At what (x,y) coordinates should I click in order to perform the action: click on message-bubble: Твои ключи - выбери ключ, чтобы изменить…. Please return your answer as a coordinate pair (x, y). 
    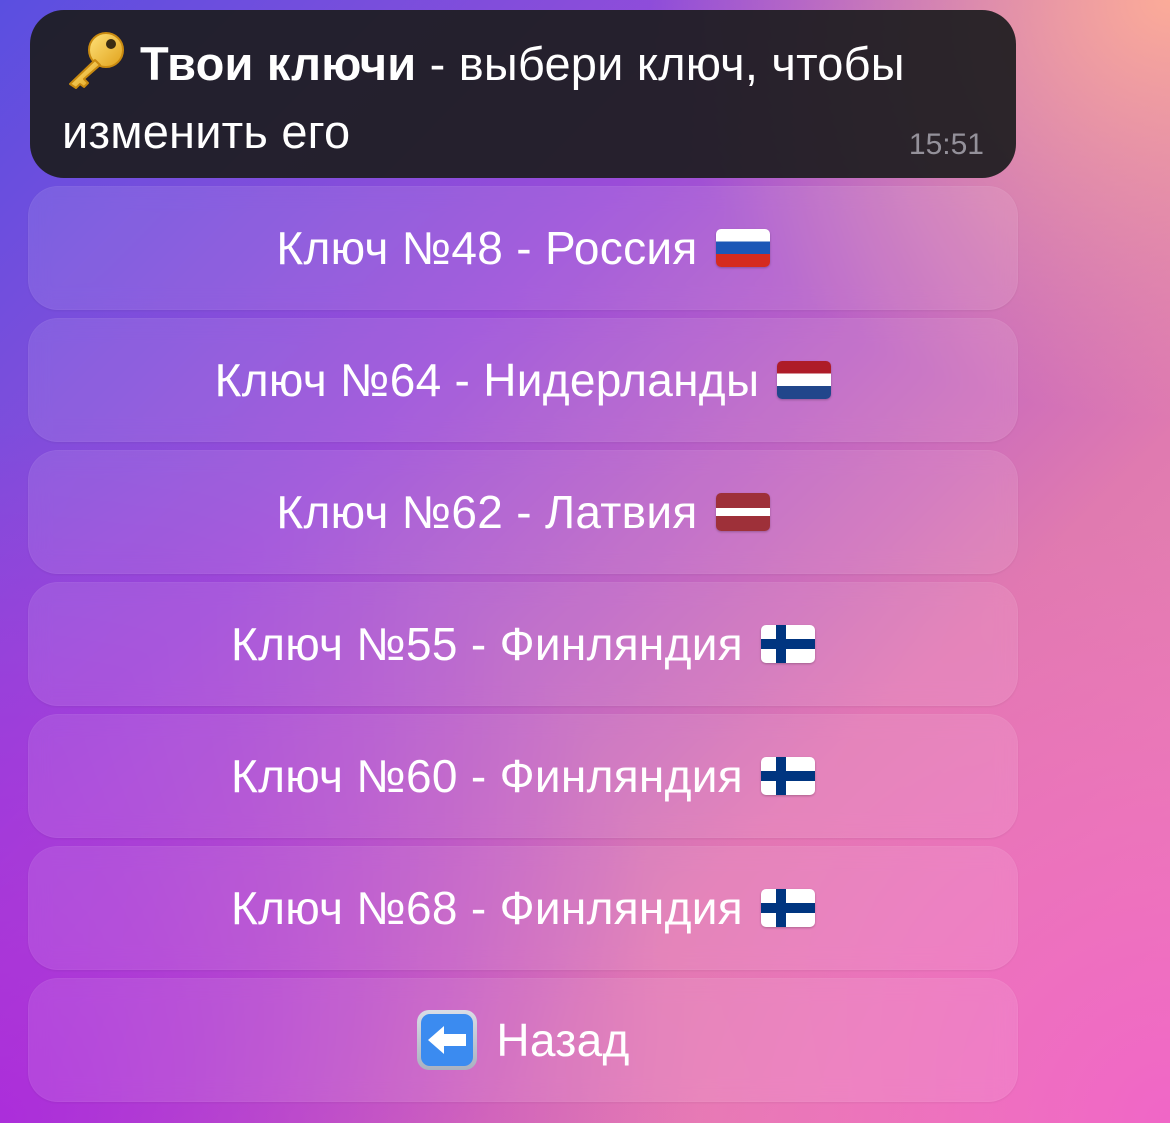
    Looking at the image, I should click on (523, 94).